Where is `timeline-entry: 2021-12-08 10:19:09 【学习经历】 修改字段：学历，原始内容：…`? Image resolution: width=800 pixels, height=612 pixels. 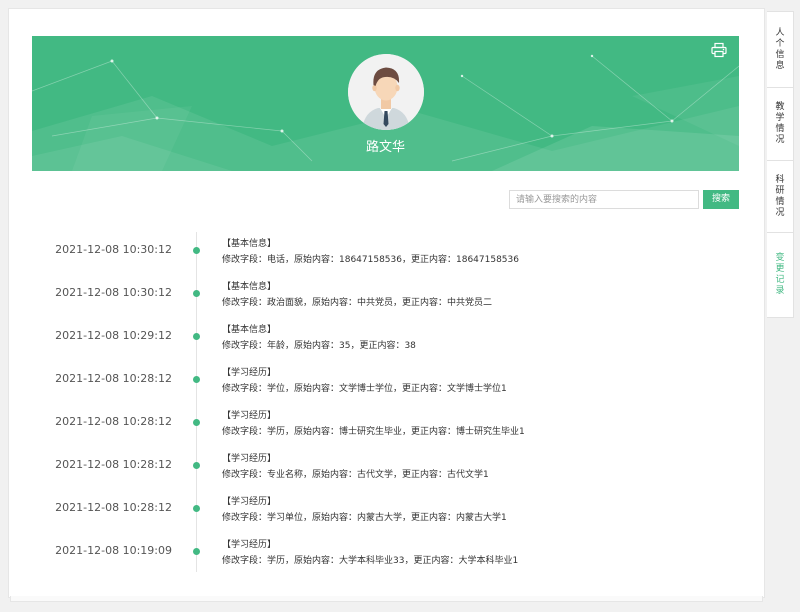 timeline-entry: 2021-12-08 10:19:09 【学习经历】 修改字段：学历，原始内容：… is located at coordinates (370, 558).